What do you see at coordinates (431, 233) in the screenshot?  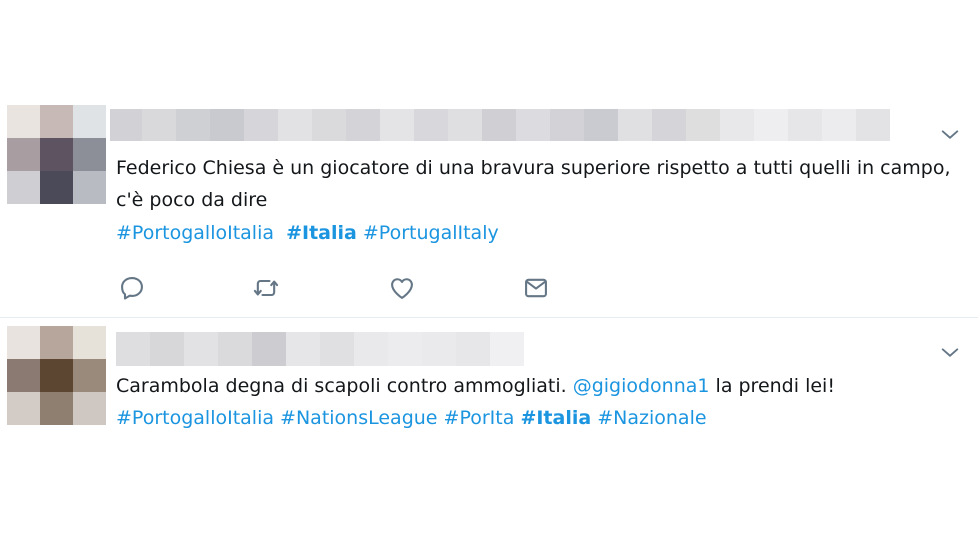 I see `hashtag-link: #PortugalItaly` at bounding box center [431, 233].